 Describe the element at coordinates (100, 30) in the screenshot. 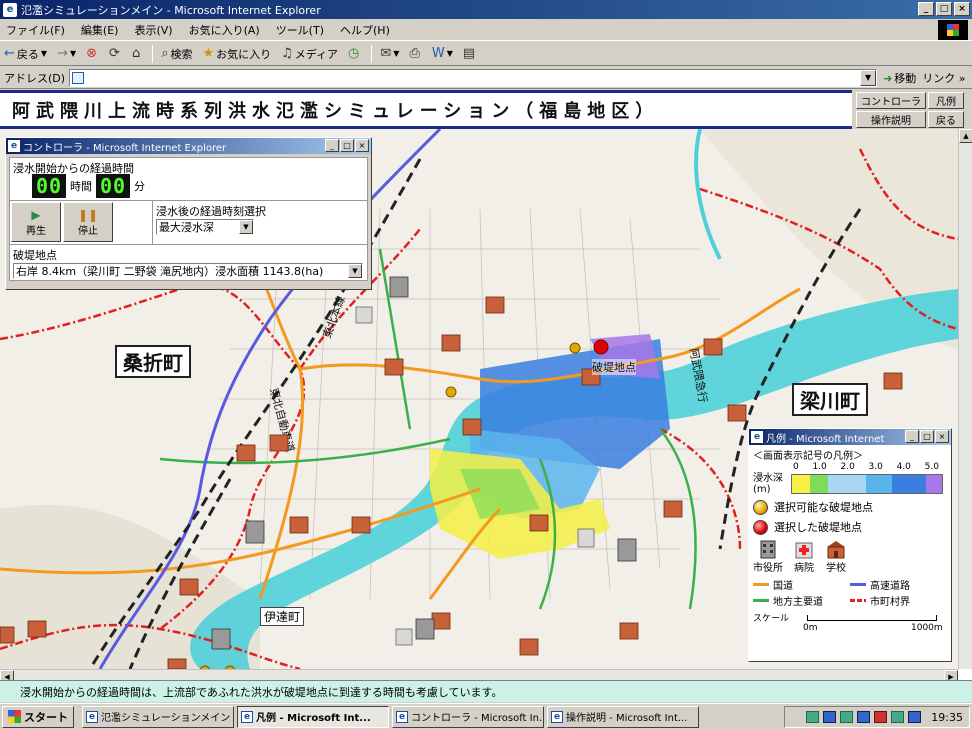

I see `menu-edit: 編集(E)` at that location.